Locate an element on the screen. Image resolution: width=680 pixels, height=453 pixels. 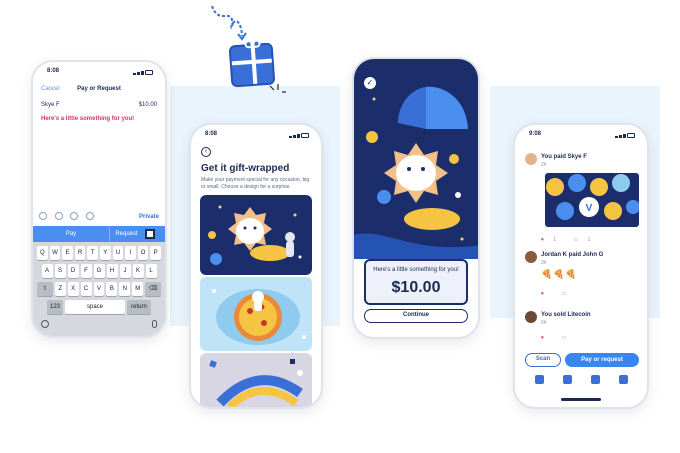
card-icon is located at coordinates (567, 379).